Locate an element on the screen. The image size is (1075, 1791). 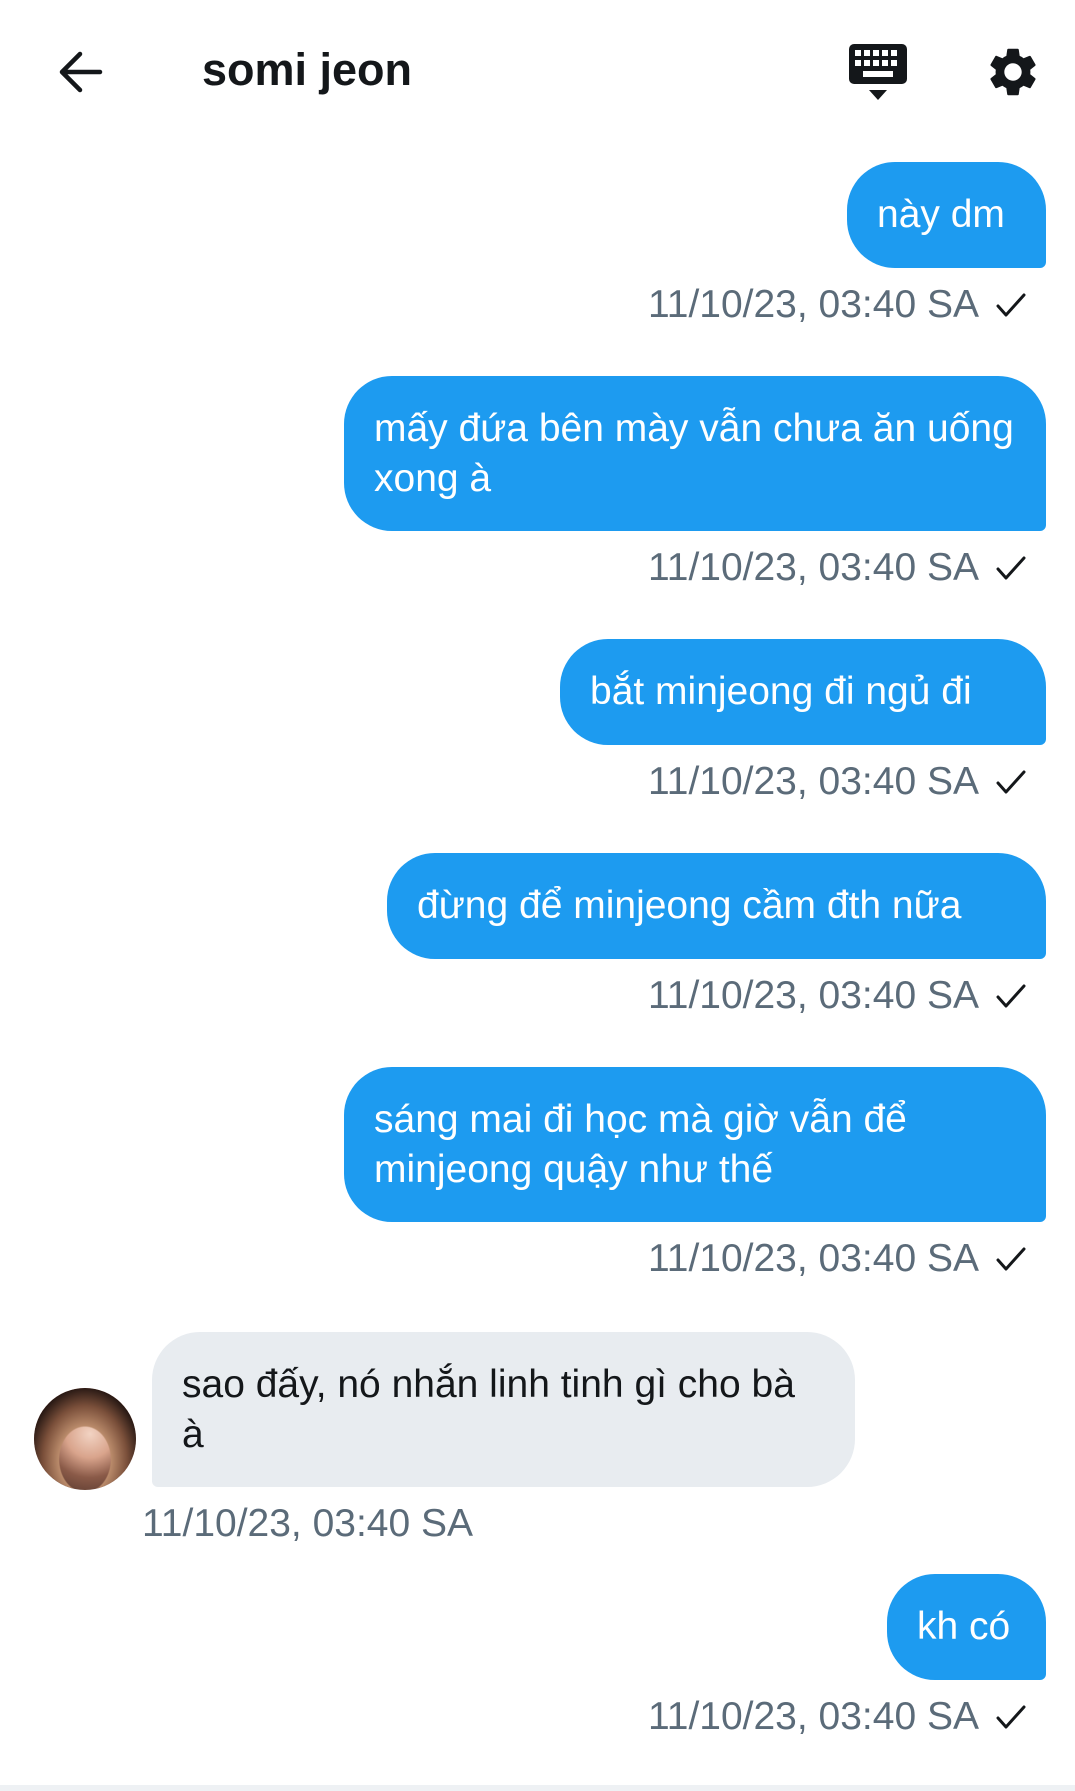
back-button is located at coordinates (80, 72).